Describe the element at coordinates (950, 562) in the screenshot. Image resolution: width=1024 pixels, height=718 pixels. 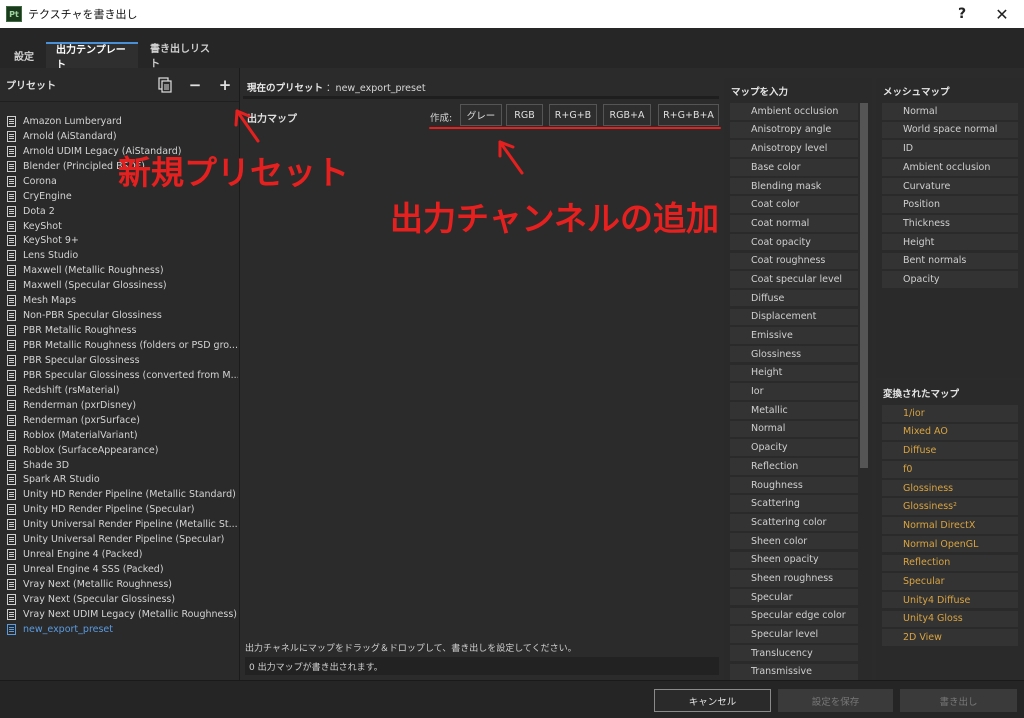
I see `converted-map-item: Reflection` at that location.